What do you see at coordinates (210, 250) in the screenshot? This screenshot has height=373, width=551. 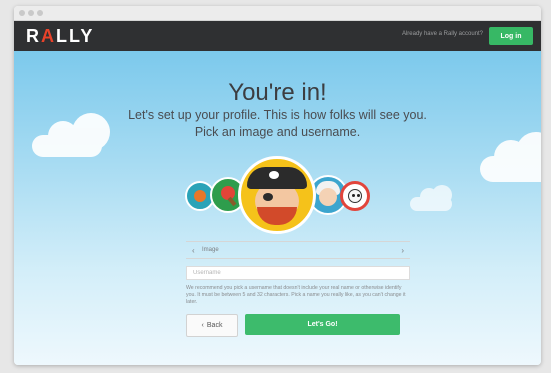 I see `image-select-value: Image` at bounding box center [210, 250].